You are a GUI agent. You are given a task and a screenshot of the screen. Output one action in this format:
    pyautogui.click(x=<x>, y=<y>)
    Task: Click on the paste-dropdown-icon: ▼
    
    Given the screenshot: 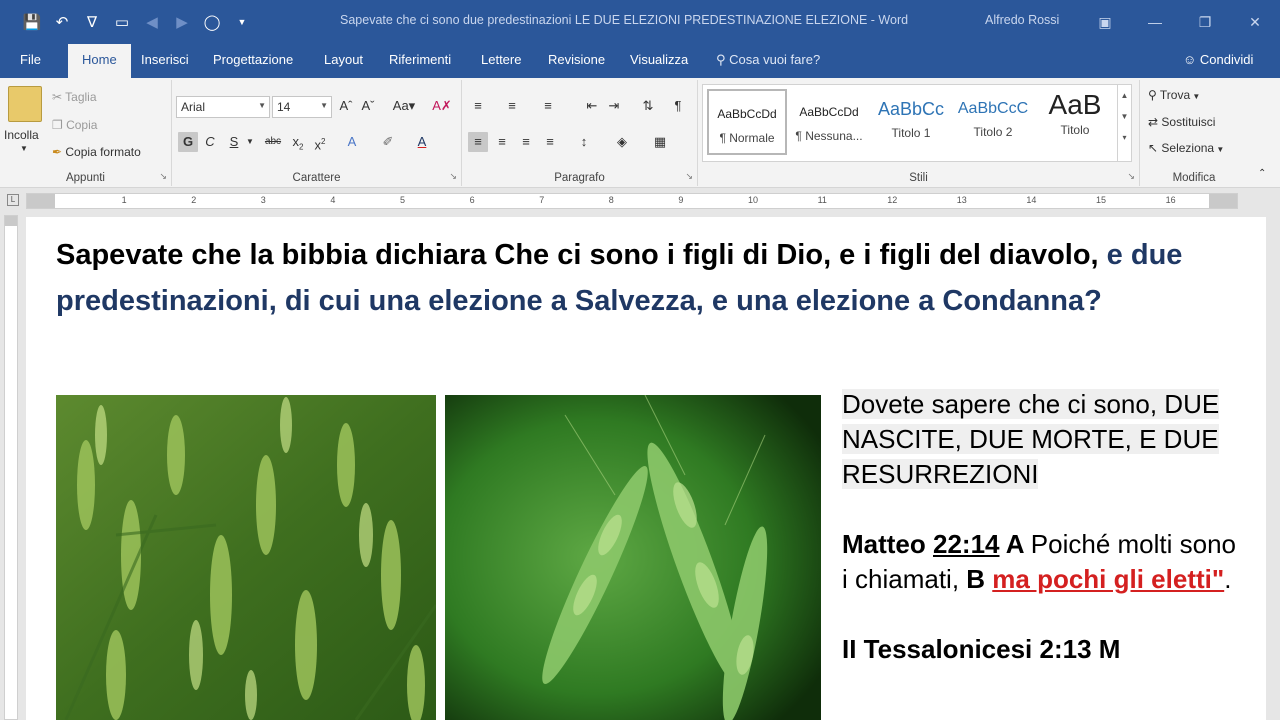 What is the action you would take?
    pyautogui.click(x=24, y=148)
    